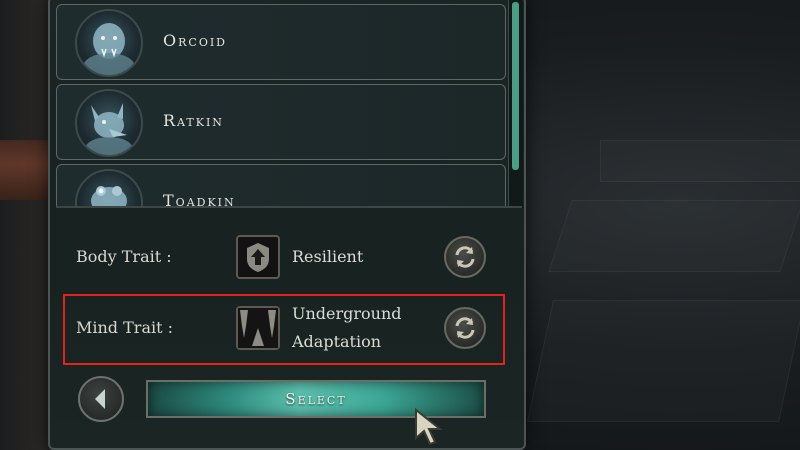  I want to click on race-item-ratkin: Ratkin, so click(281, 122).